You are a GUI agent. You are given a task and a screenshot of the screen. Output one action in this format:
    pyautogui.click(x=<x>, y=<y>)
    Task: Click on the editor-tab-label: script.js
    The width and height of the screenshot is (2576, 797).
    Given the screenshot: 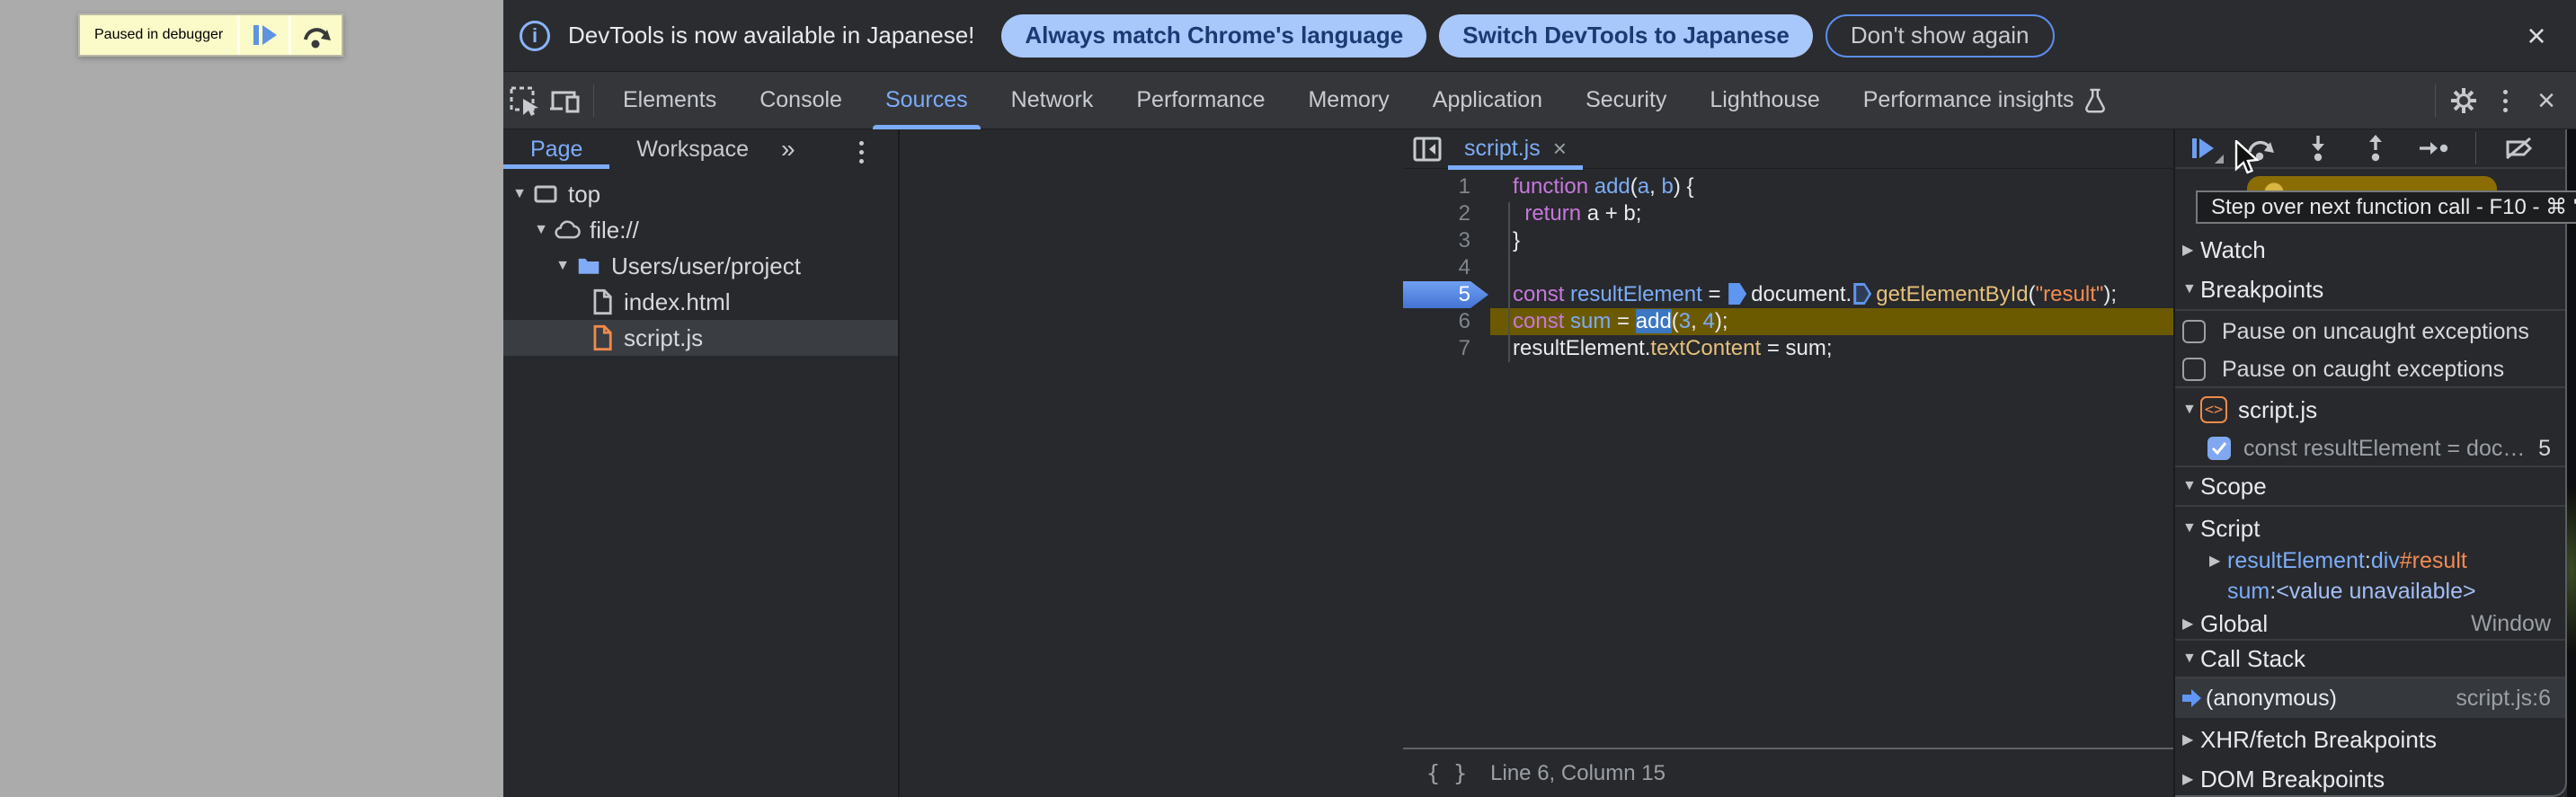 What is the action you would take?
    pyautogui.click(x=1502, y=148)
    